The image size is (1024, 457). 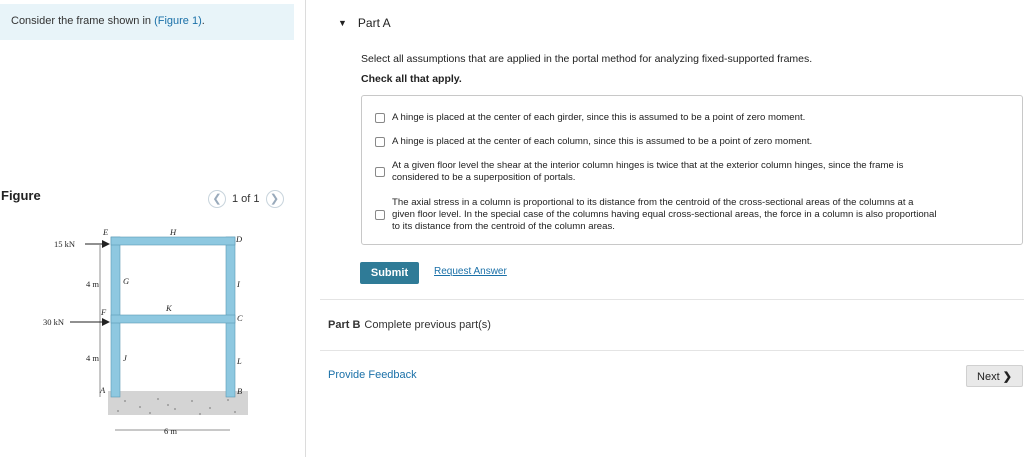 What do you see at coordinates (380, 142) in the screenshot?
I see `option-2-checkbox` at bounding box center [380, 142].